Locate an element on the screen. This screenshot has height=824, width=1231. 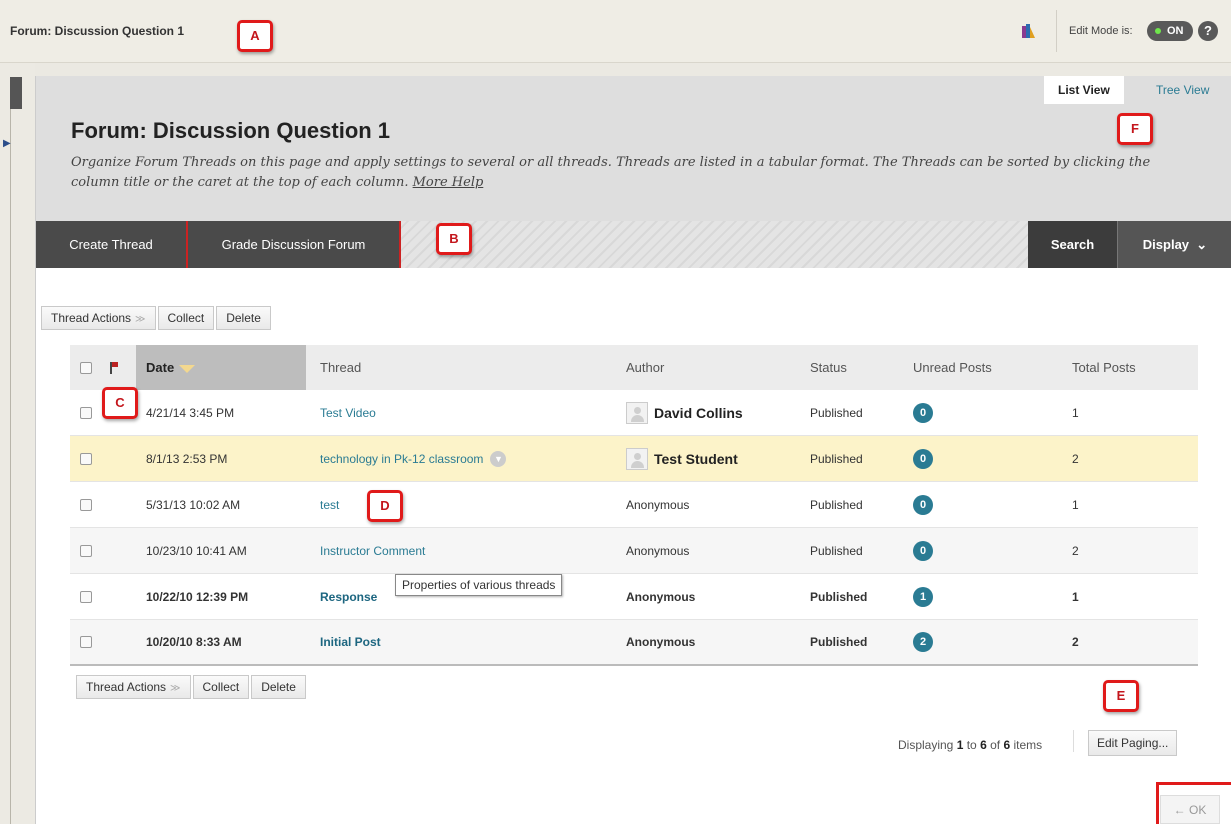
callout-marker-c: C is located at coordinates (120, 403).